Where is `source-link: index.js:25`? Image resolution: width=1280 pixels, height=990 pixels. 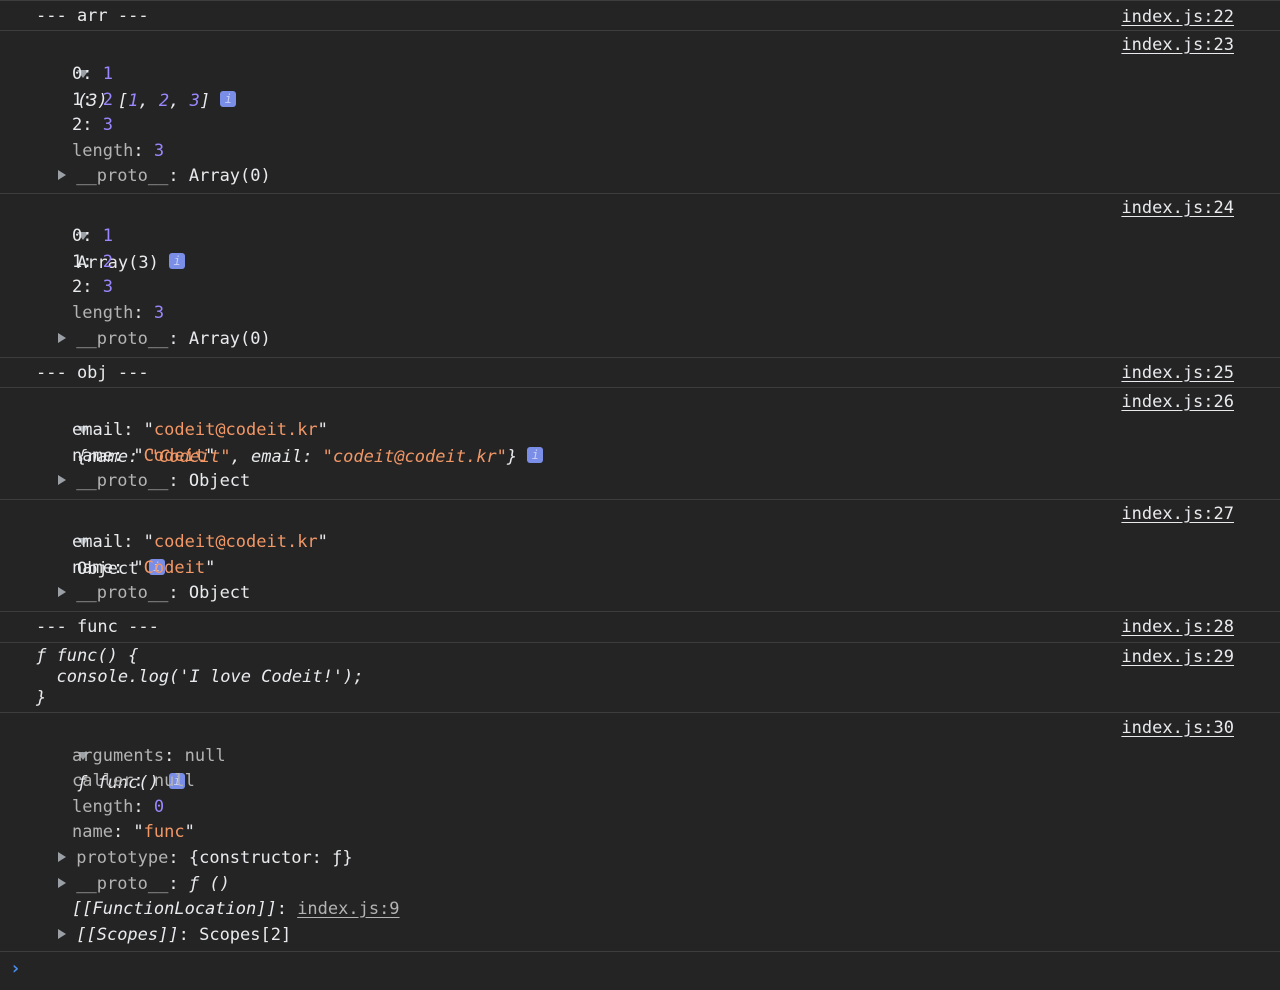
source-link: index.js:25 is located at coordinates (1177, 373).